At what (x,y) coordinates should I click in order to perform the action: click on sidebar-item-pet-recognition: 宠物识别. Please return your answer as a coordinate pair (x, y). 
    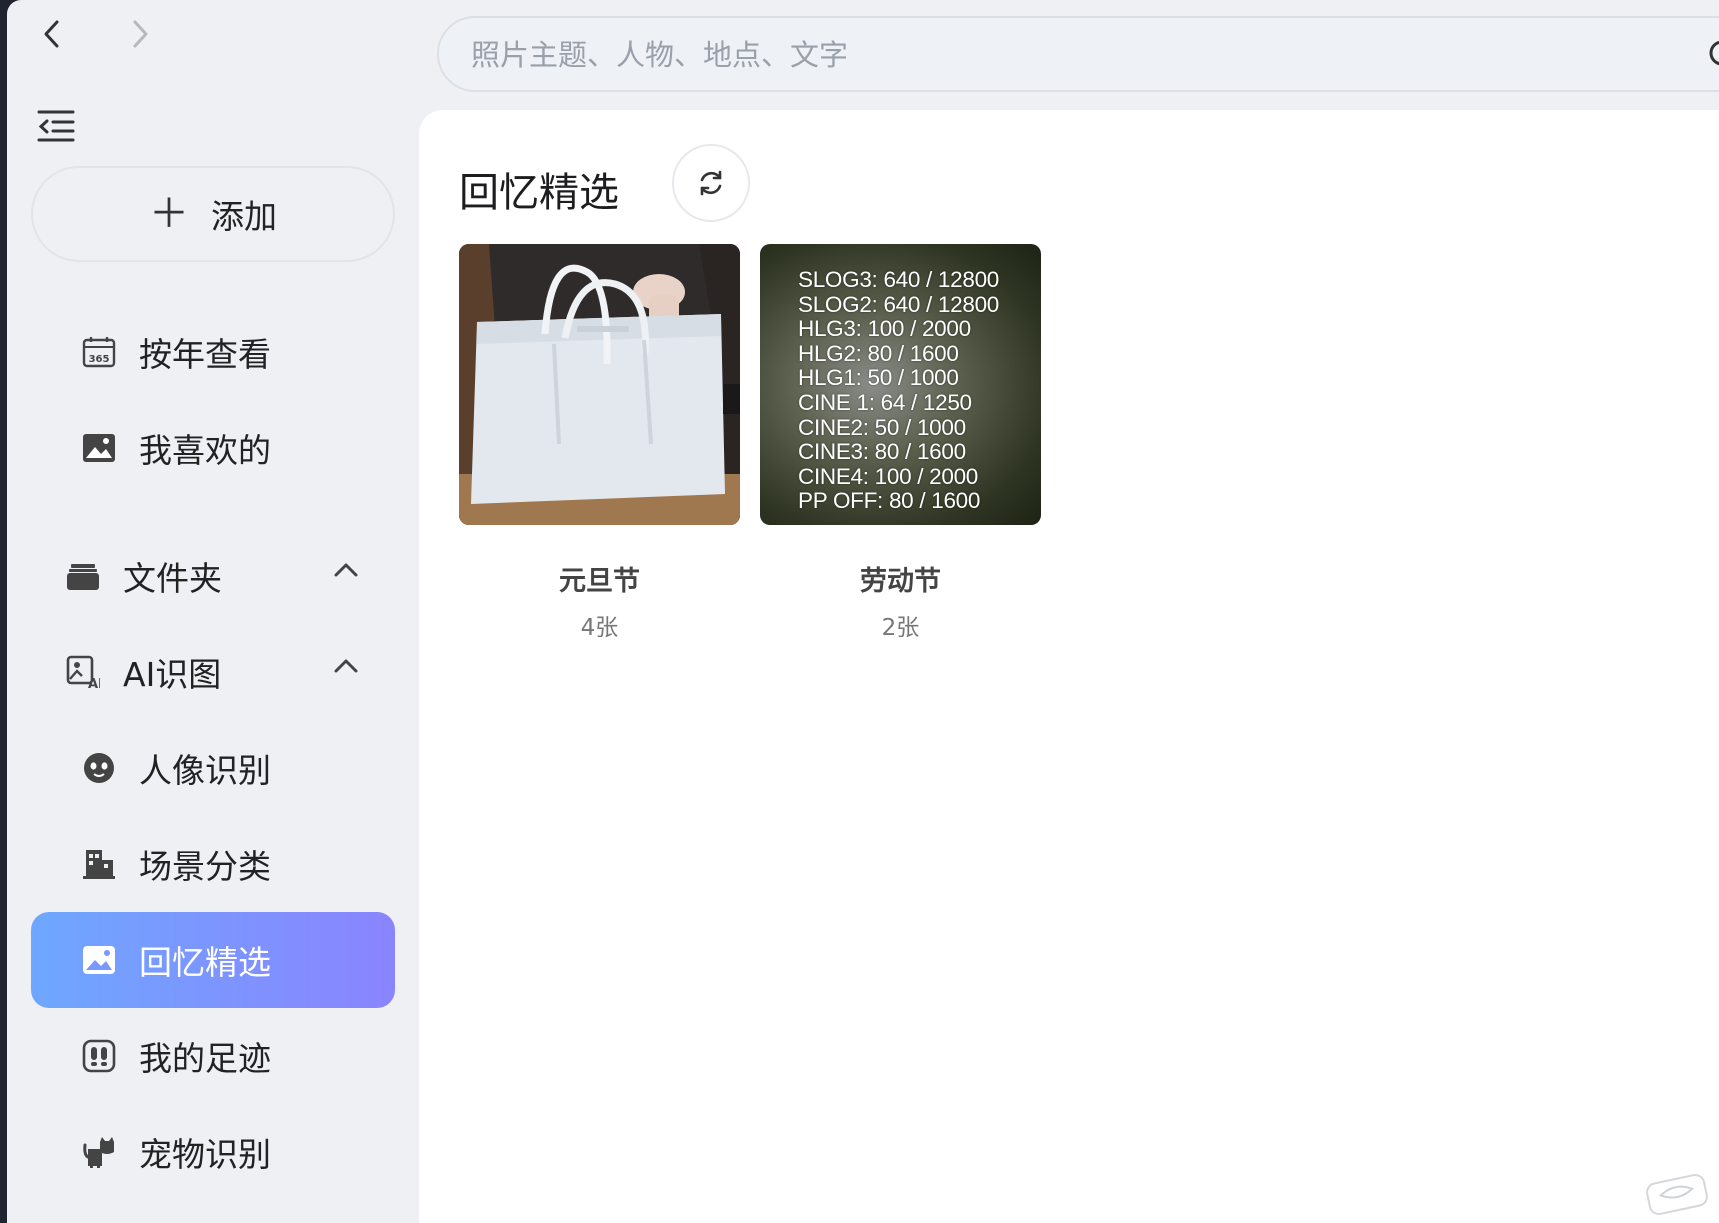
    Looking at the image, I should click on (213, 1152).